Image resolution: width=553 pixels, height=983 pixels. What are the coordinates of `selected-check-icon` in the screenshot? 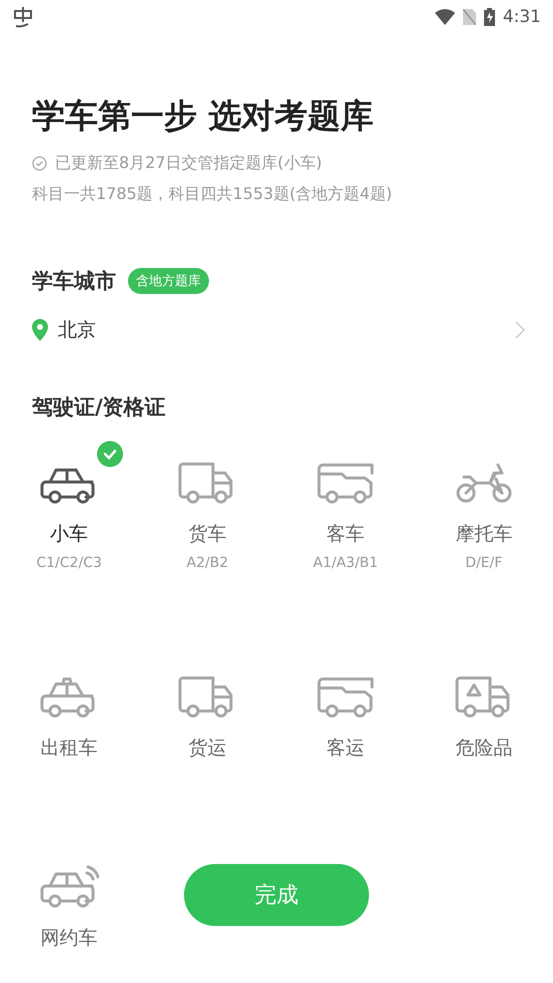 It's located at (110, 454).